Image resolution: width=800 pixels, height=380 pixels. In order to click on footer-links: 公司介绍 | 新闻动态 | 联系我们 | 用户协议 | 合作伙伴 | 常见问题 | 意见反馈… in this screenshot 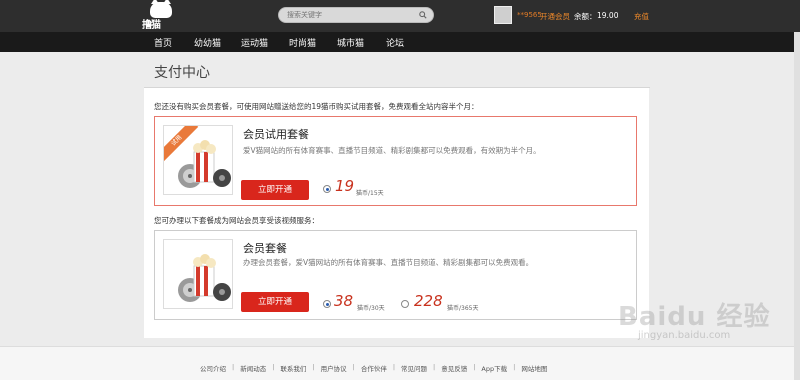, I will do `click(374, 368)`.